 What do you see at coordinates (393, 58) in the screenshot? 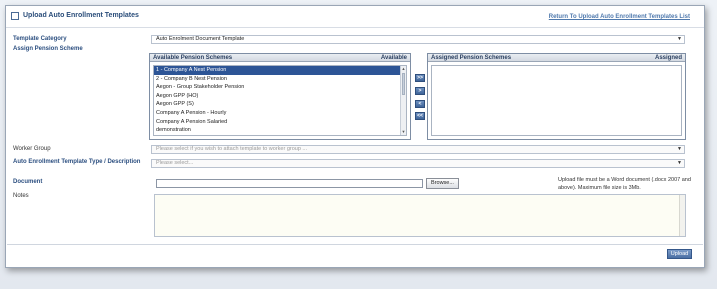
I see `available-label: Available` at bounding box center [393, 58].